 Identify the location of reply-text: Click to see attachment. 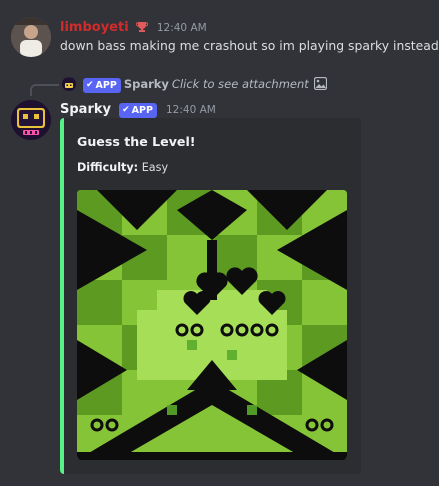
(240, 84).